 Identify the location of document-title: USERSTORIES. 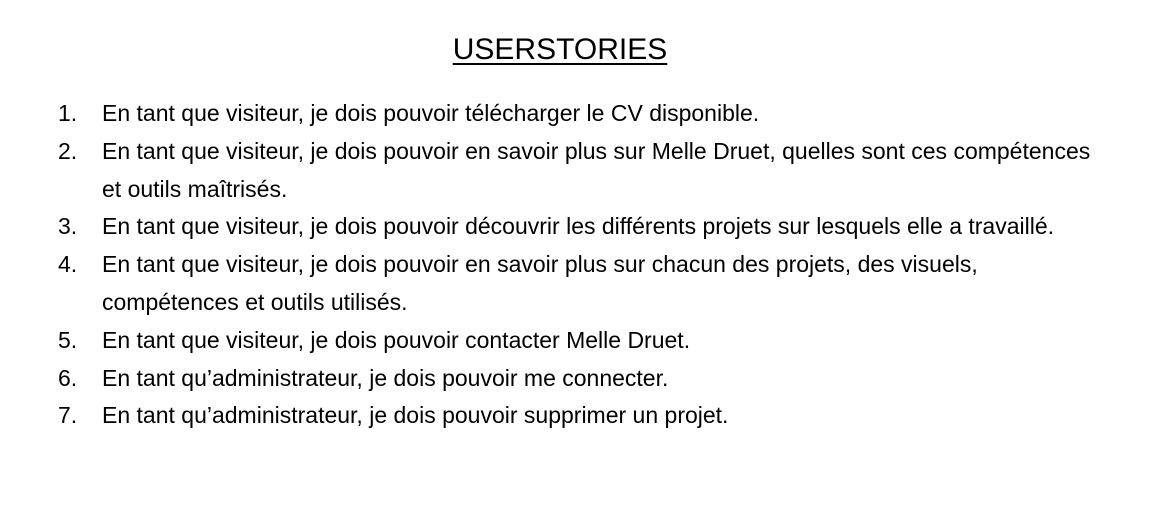
(560, 49).